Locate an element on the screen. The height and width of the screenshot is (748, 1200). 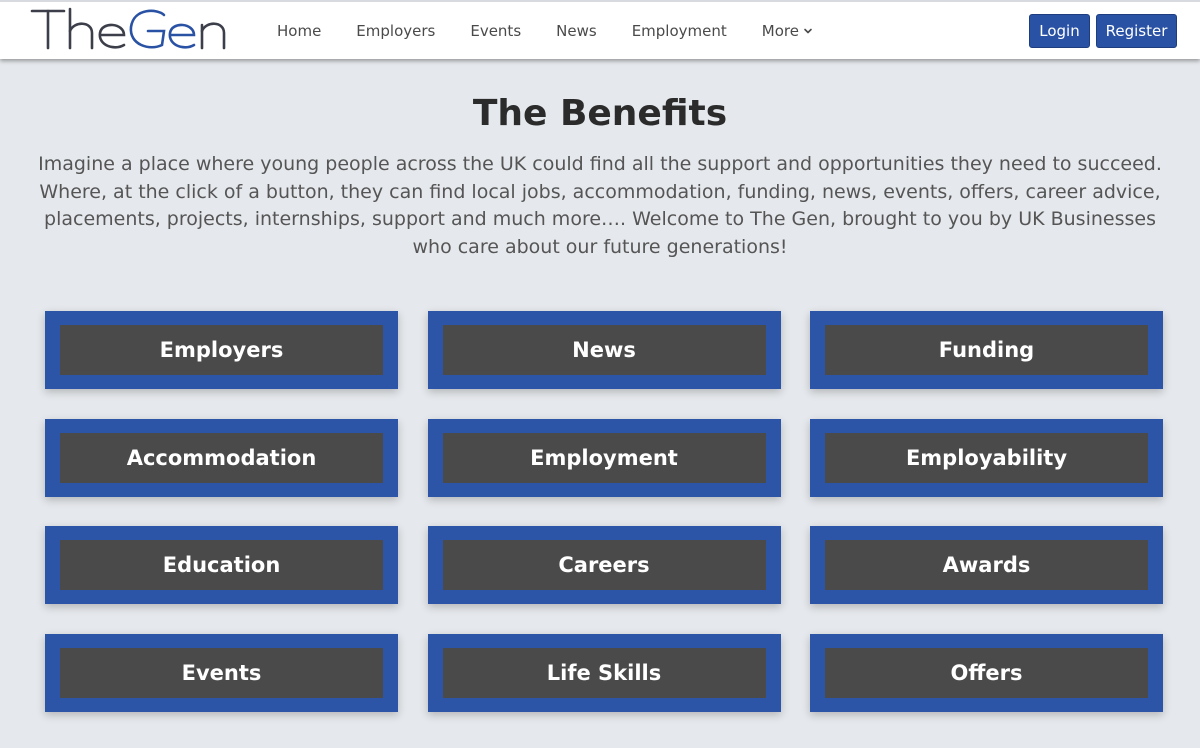
nav-news-link: News is located at coordinates (576, 31).